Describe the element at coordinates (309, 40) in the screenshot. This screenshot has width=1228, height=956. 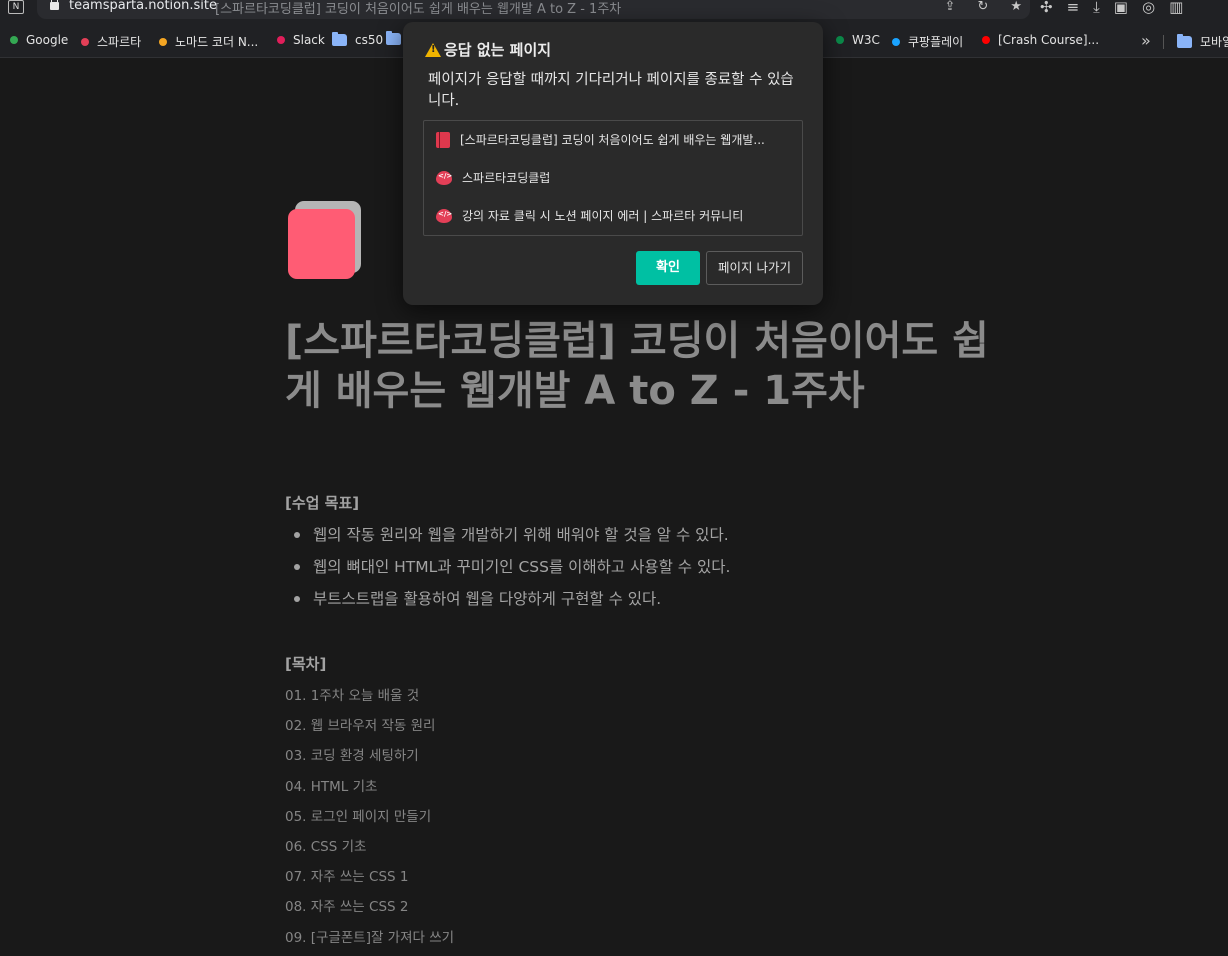
I see `bookmark-label: Slack` at that location.